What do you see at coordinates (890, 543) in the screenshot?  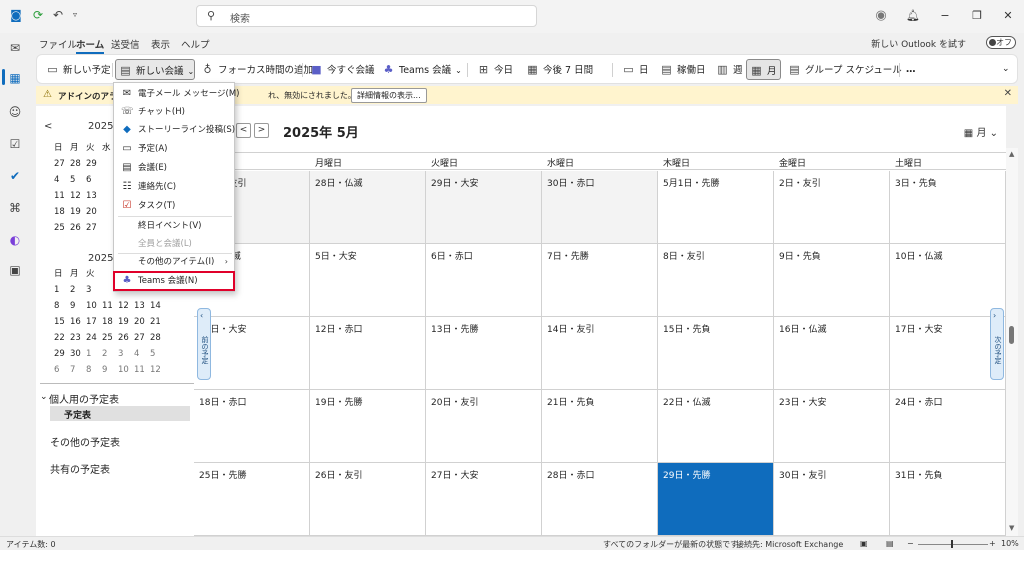 I see `reading-view-icon: ▤` at bounding box center [890, 543].